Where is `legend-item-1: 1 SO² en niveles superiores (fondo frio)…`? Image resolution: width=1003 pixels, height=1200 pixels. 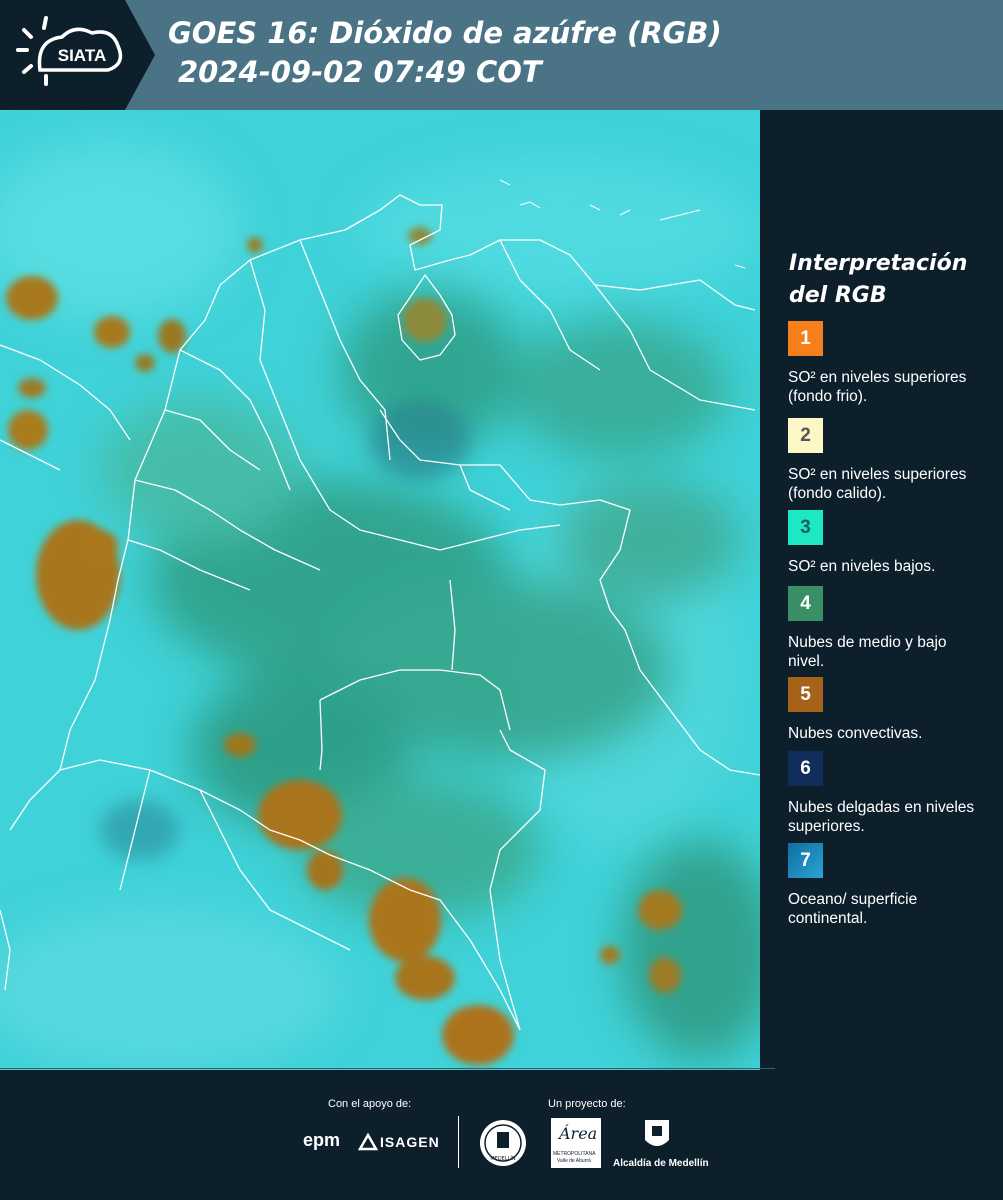
legend-item-1: 1 SO² en niveles superiores (fondo frio)… is located at coordinates (883, 363).